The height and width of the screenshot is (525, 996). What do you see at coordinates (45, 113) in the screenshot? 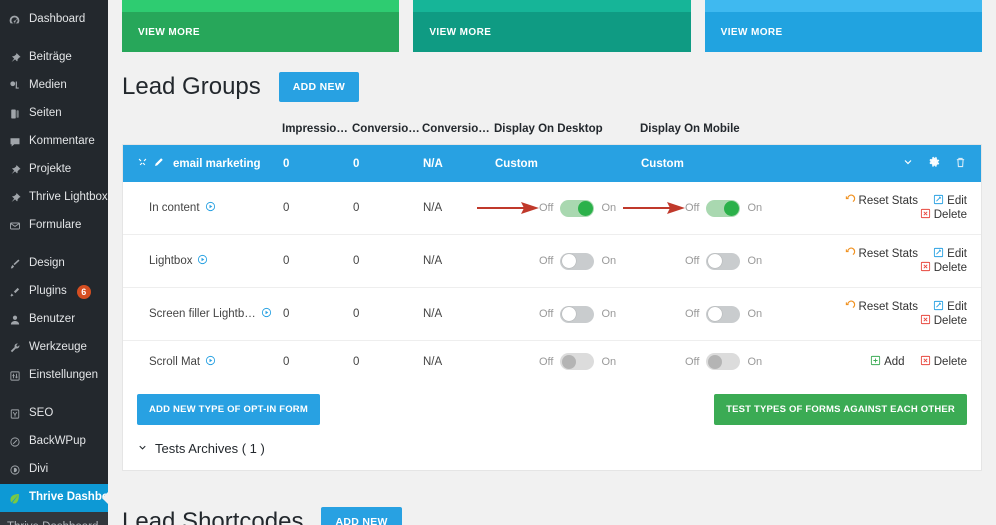
I see `sidebar-item-label: Seiten` at bounding box center [45, 113].